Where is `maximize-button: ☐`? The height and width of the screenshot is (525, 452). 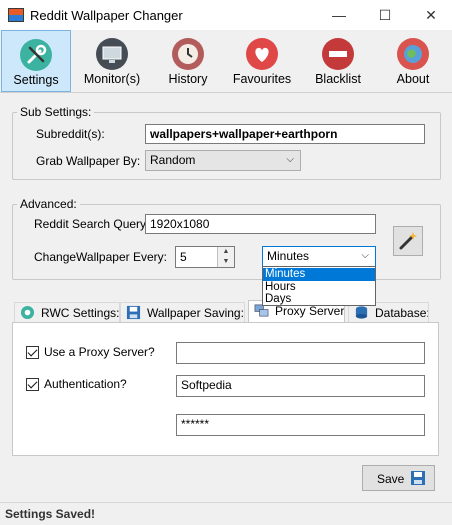 maximize-button: ☐ is located at coordinates (385, 15).